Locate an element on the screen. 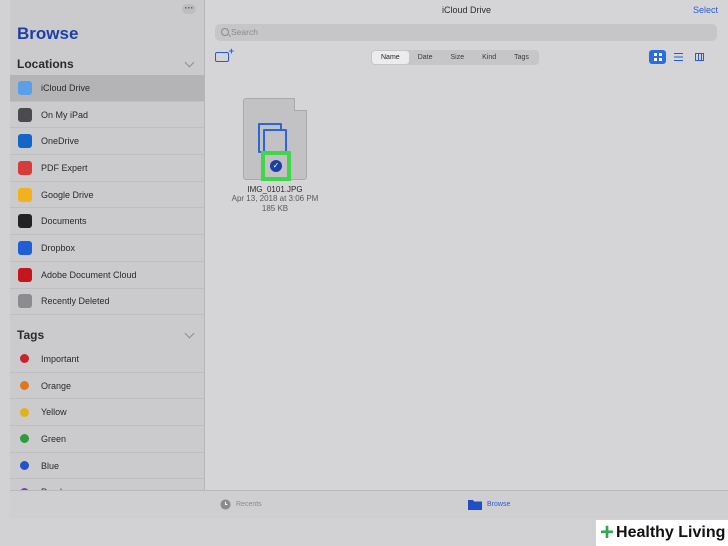  selection-highlight: ✓ is located at coordinates (276, 166).